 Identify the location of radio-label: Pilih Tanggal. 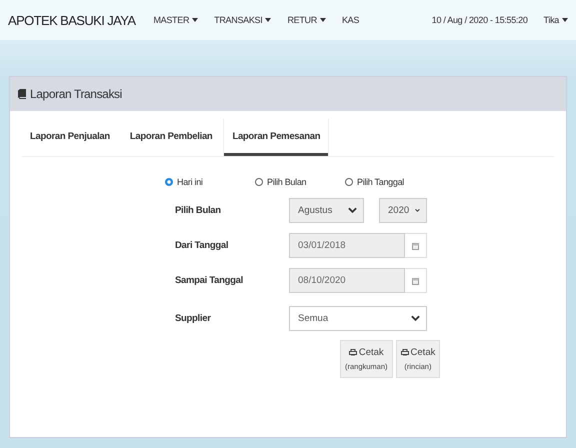
(380, 182).